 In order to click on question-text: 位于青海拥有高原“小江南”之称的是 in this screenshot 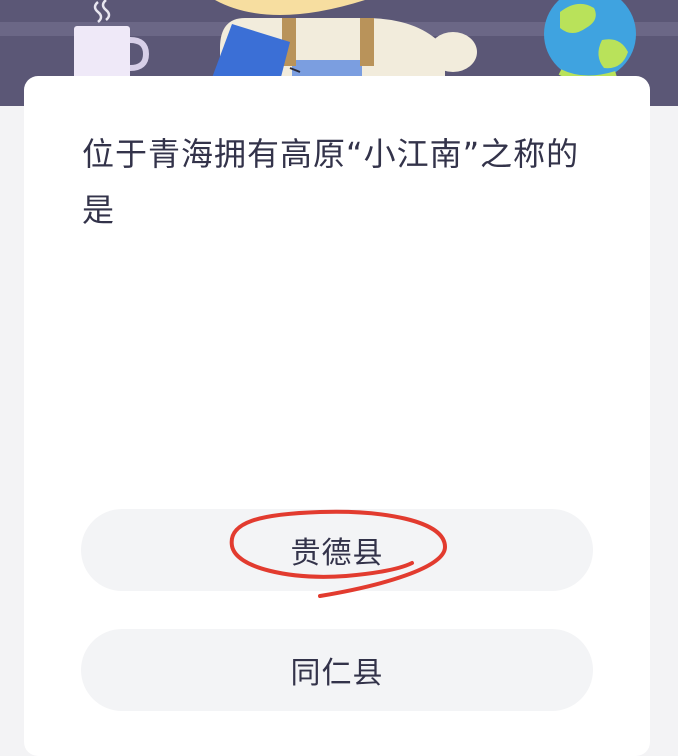, I will do `click(331, 182)`.